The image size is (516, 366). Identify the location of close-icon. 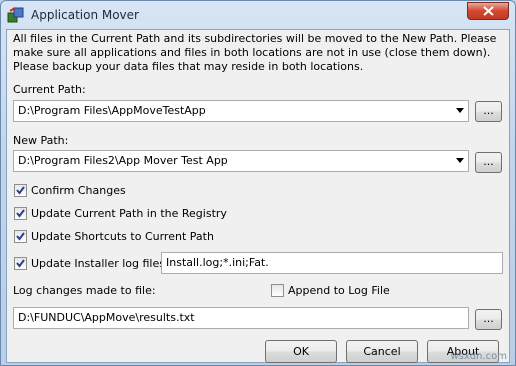
(488, 11).